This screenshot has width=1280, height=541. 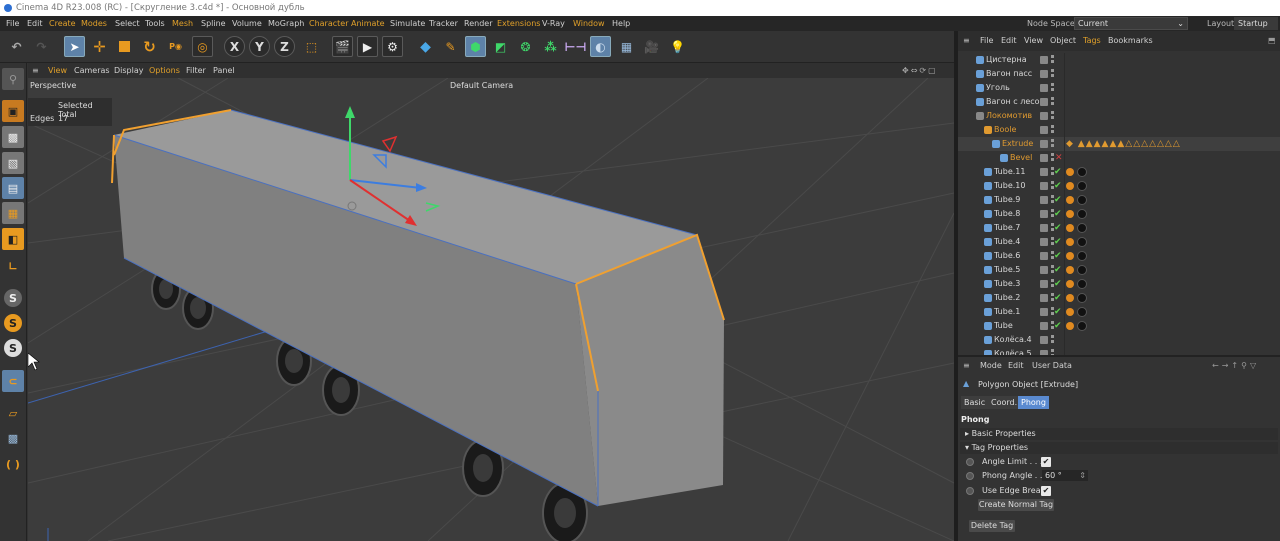 I want to click on tab-phong: Phong, so click(x=1033, y=402).